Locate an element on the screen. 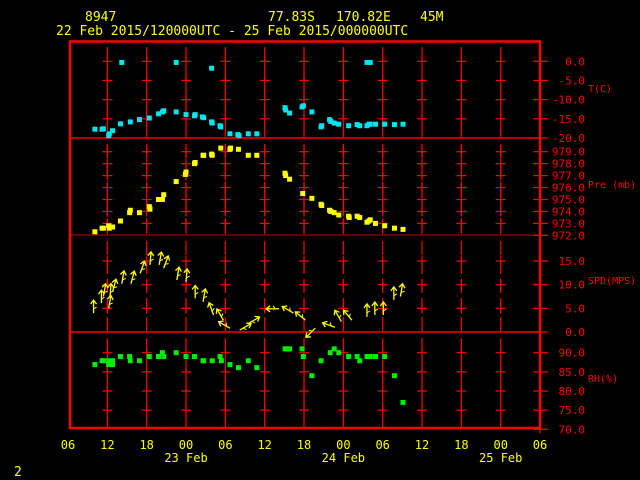  relative_humidity-tick-label: 85.0 is located at coordinates (572, 372).